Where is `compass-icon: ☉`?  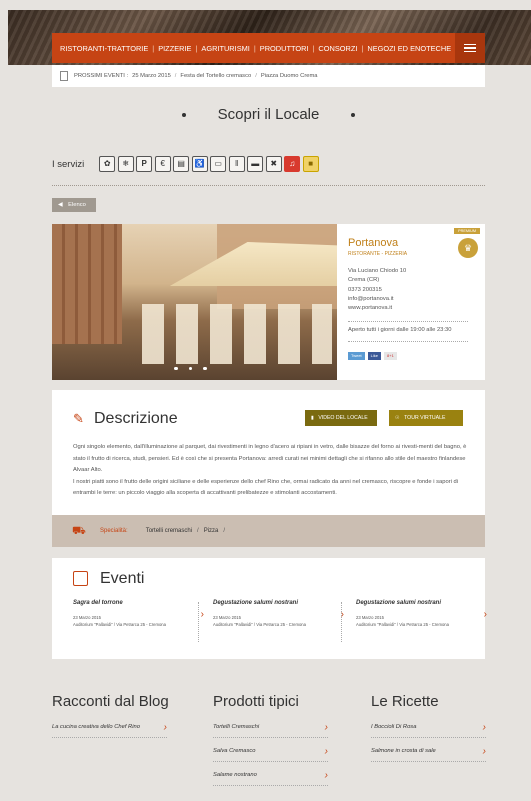 compass-icon: ☉ is located at coordinates (397, 418).